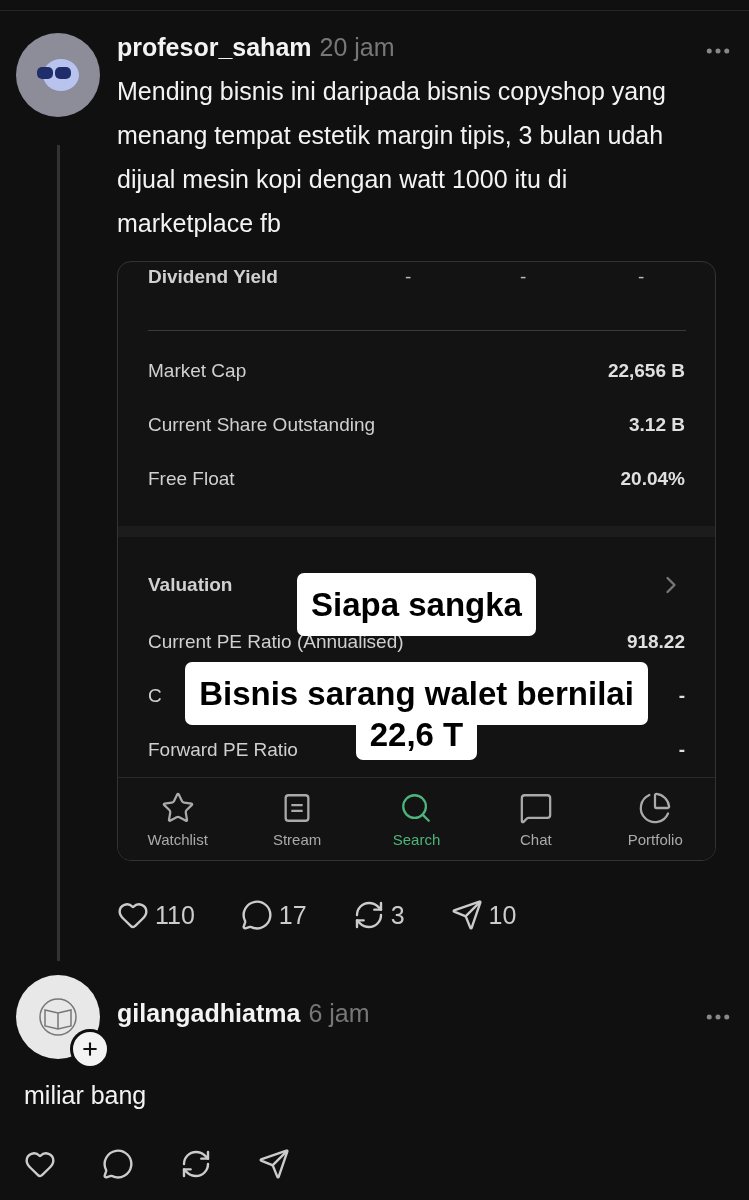 This screenshot has height=1200, width=749. What do you see at coordinates (191, 478) in the screenshot?
I see `stat-label: Free Float` at bounding box center [191, 478].